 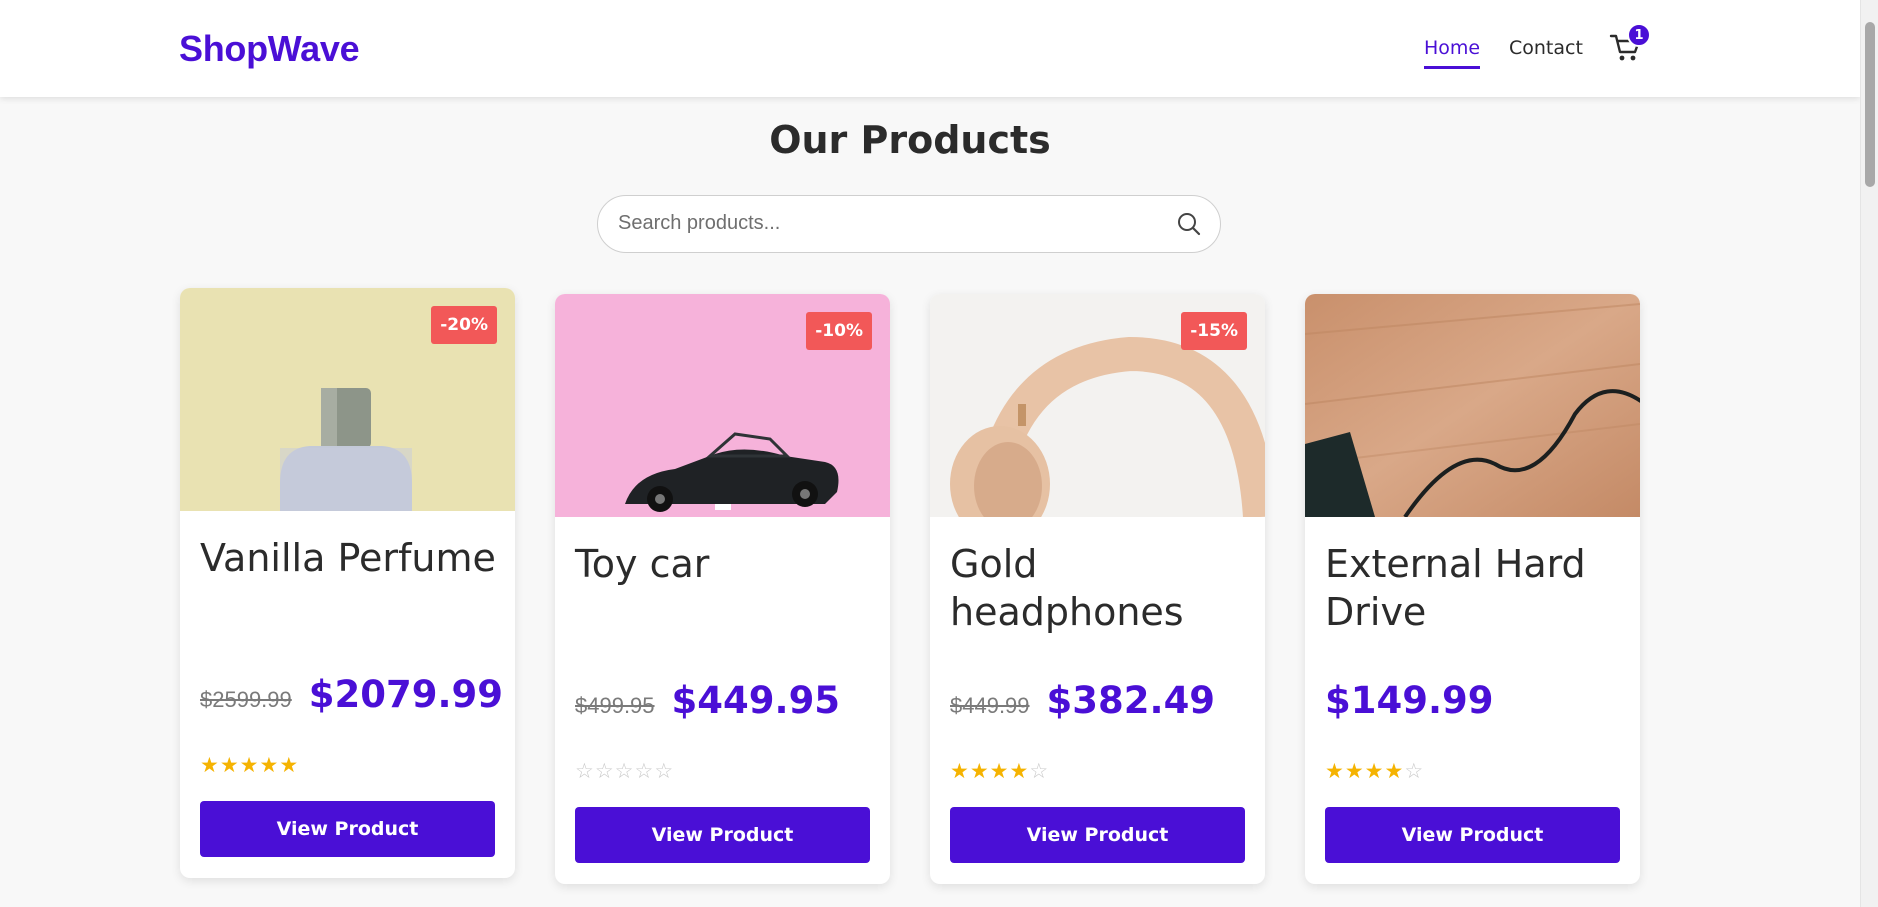 I want to click on discount-badge: -10%, so click(x=839, y=331).